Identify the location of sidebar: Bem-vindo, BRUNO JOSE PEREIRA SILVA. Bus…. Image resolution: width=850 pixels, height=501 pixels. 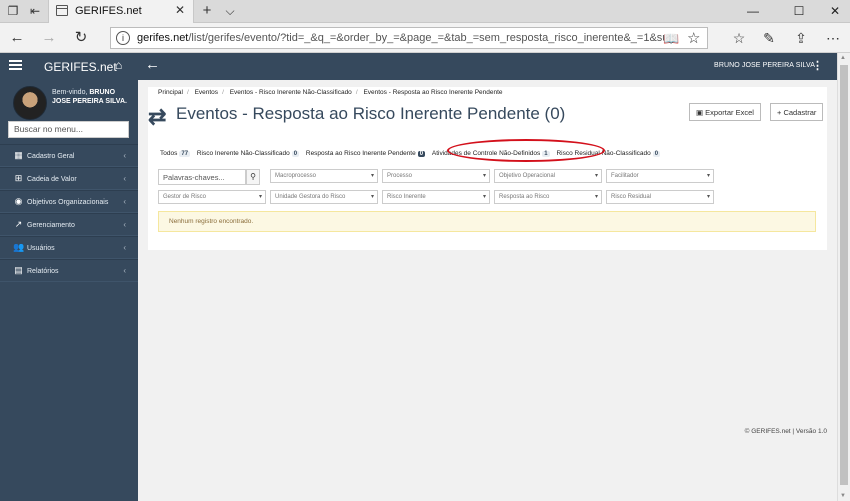
(69, 290).